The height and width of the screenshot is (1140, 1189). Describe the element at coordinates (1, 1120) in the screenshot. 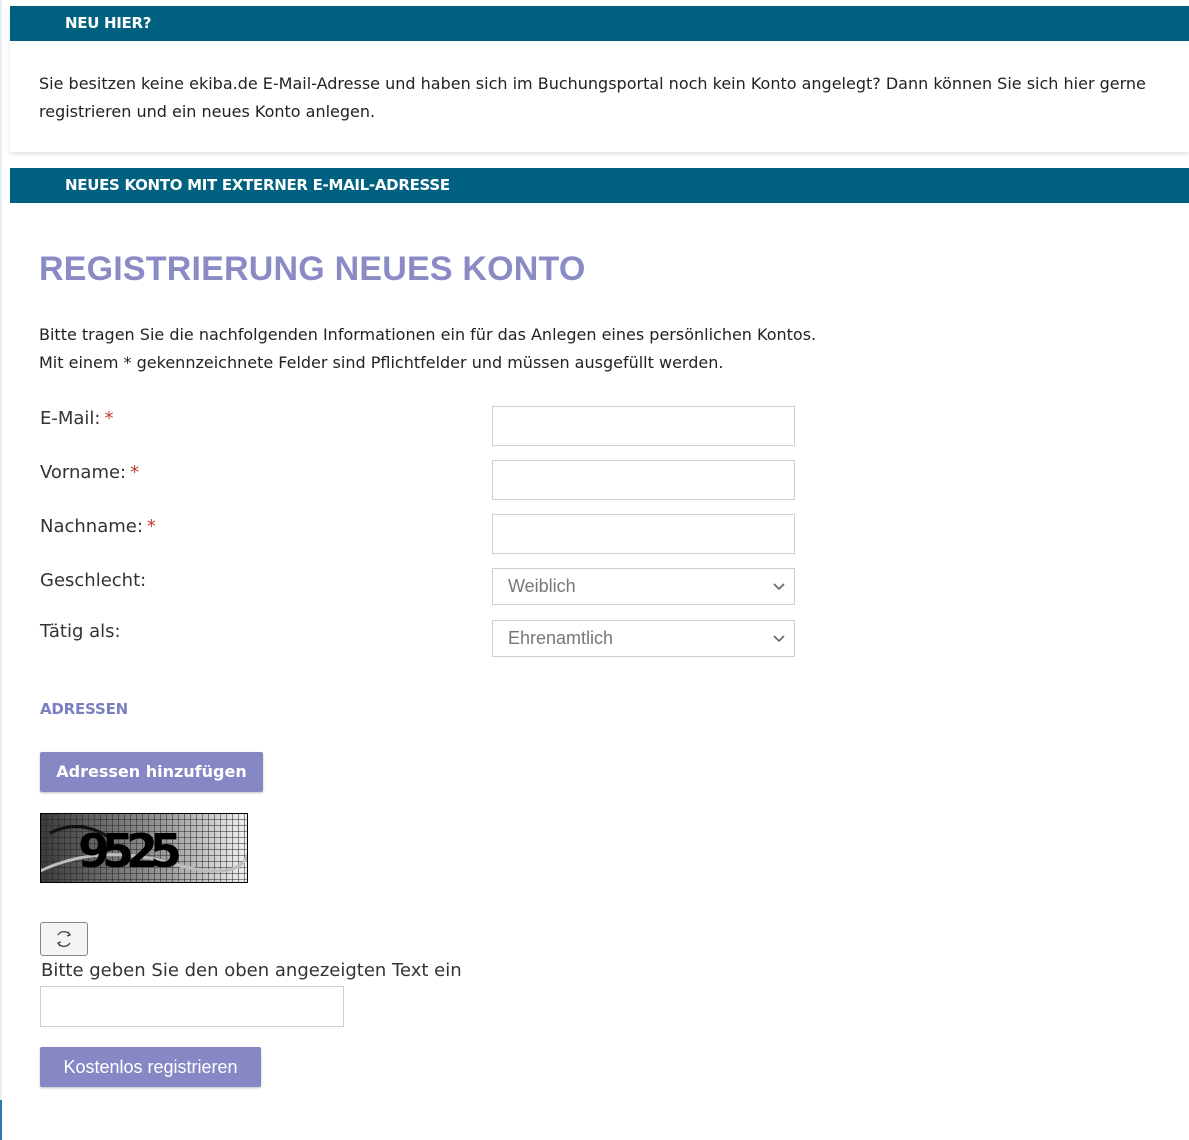

I see `left-border-accent` at that location.